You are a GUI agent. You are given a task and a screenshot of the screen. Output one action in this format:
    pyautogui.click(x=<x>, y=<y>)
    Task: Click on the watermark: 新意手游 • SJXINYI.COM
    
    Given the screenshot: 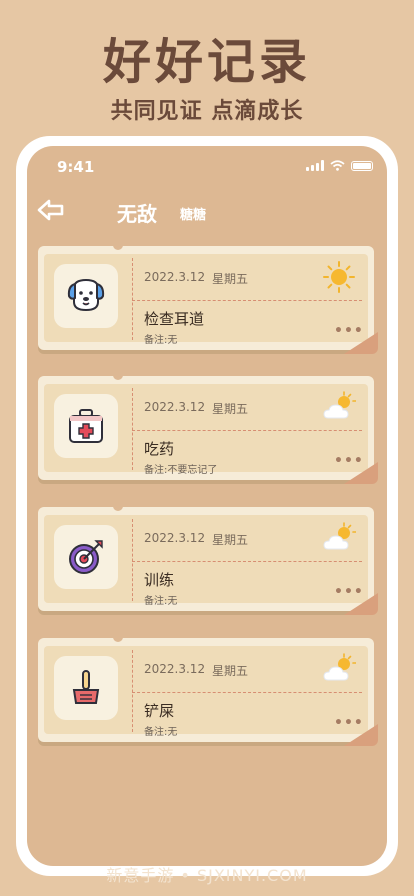 What is the action you would take?
    pyautogui.click(x=207, y=875)
    